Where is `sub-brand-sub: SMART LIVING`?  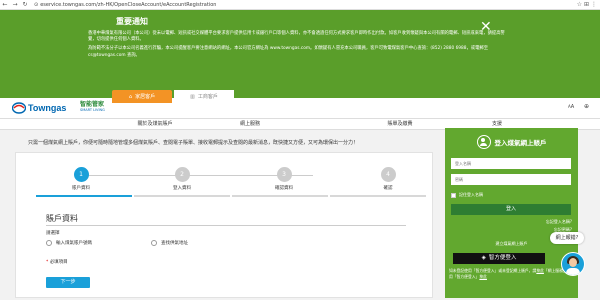 sub-brand-sub: SMART LIVING is located at coordinates (92, 110).